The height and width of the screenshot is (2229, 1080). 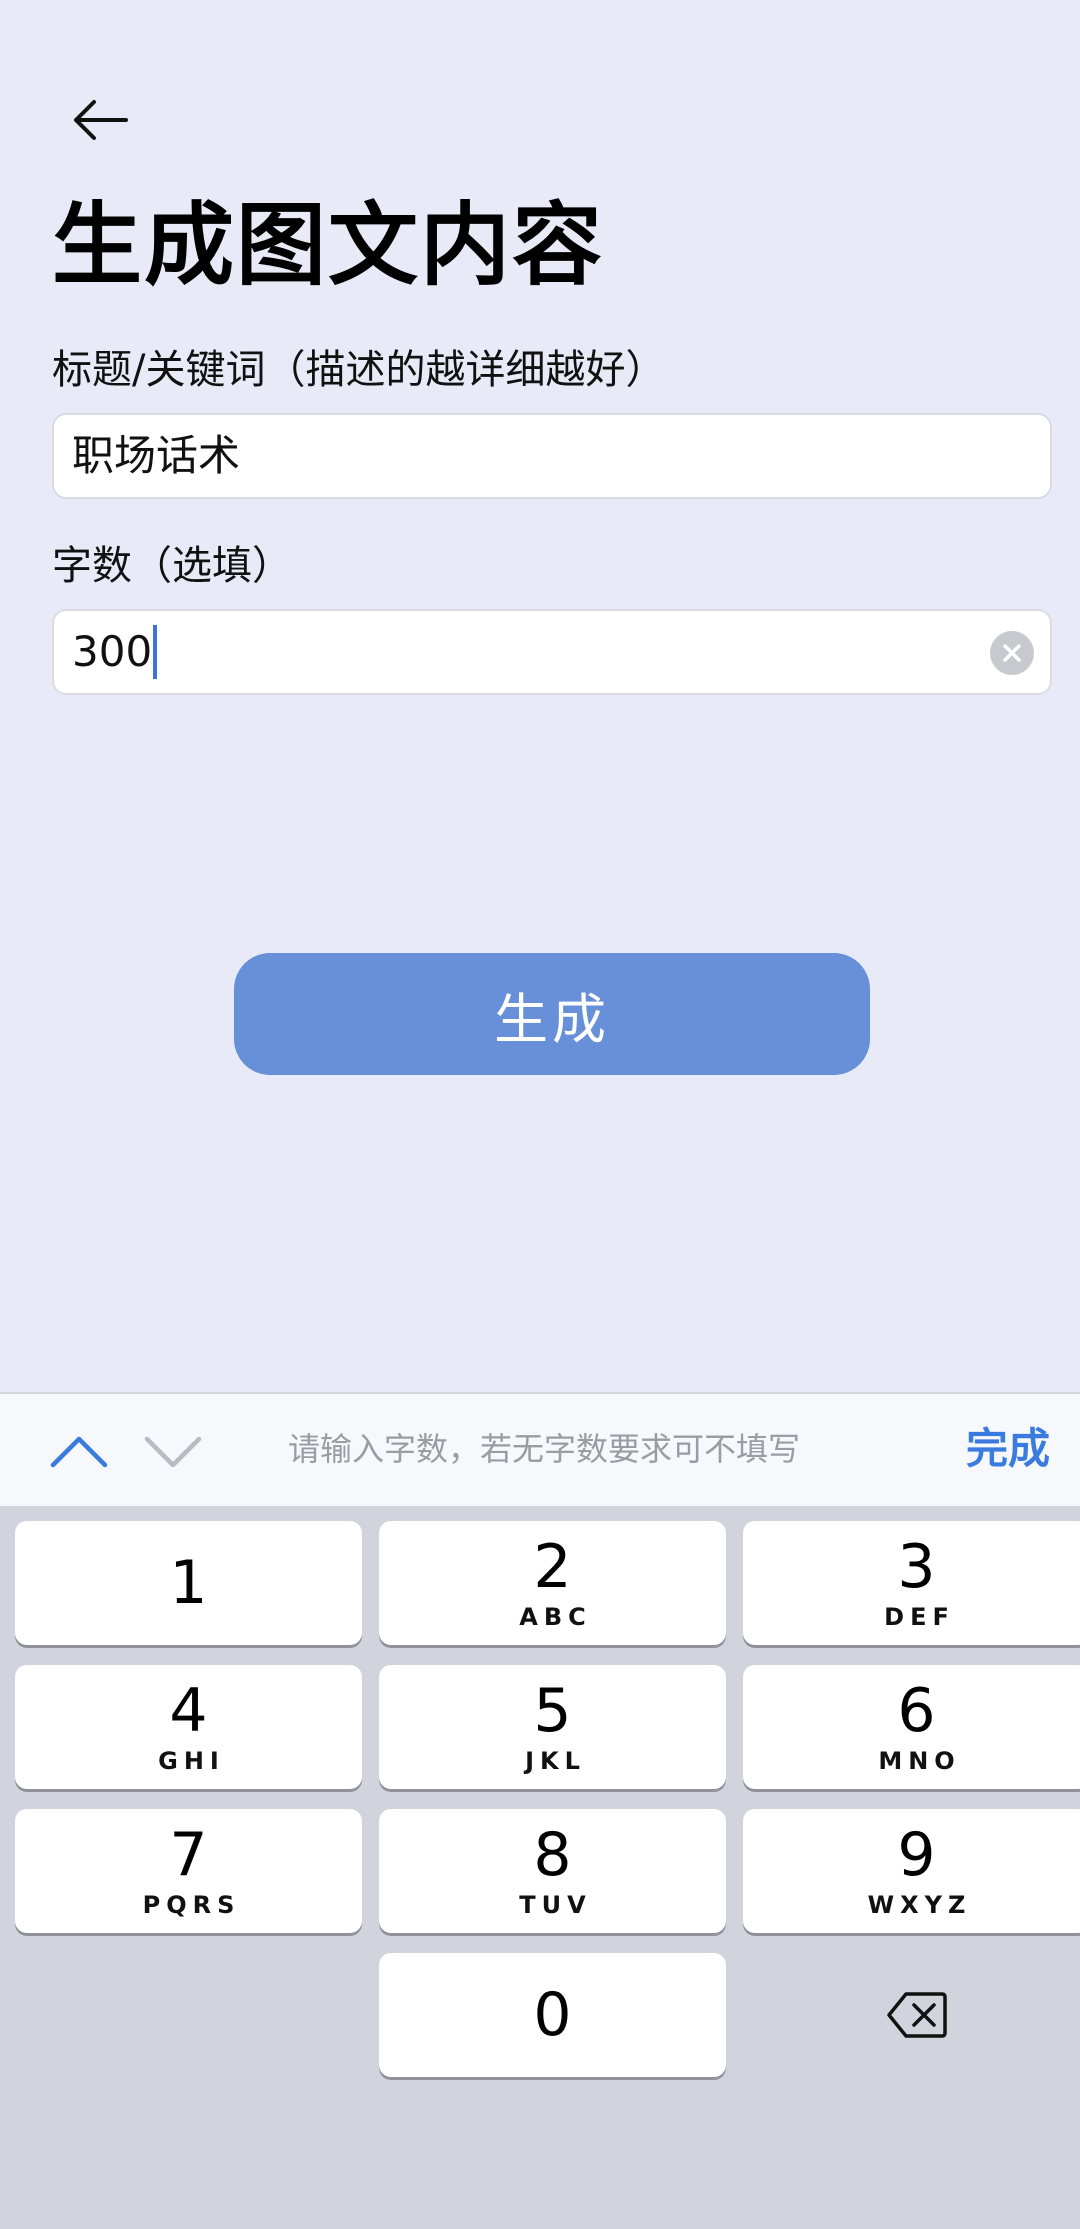 What do you see at coordinates (552, 456) in the screenshot?
I see `keyword-input: 职场话术` at bounding box center [552, 456].